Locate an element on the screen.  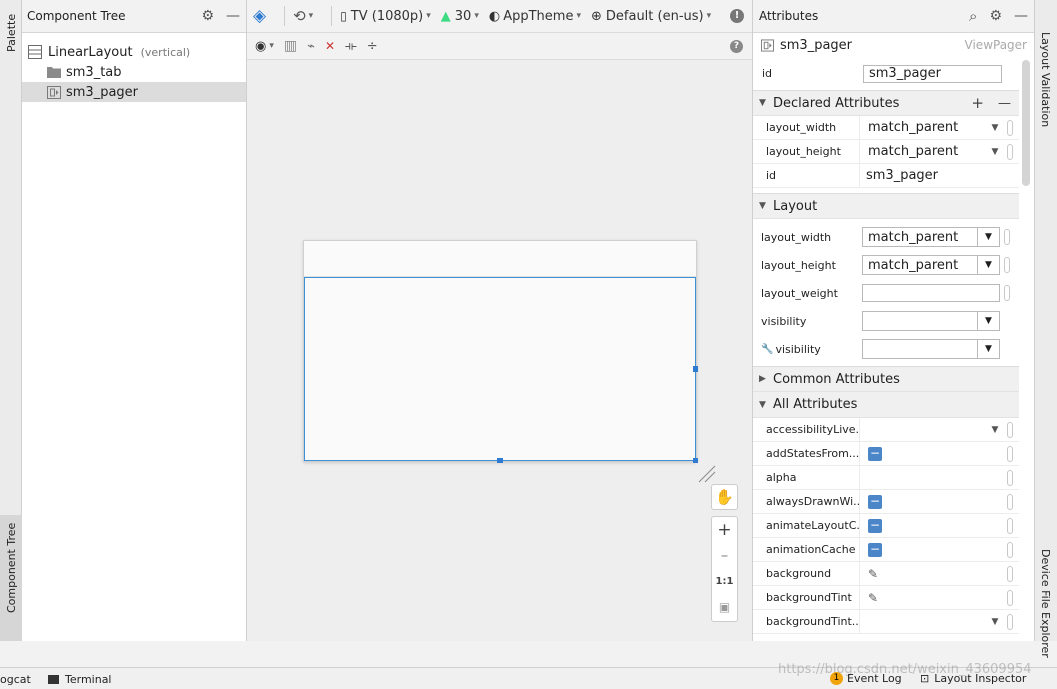
preview-sm3-tab is located at coordinates (500, 259).